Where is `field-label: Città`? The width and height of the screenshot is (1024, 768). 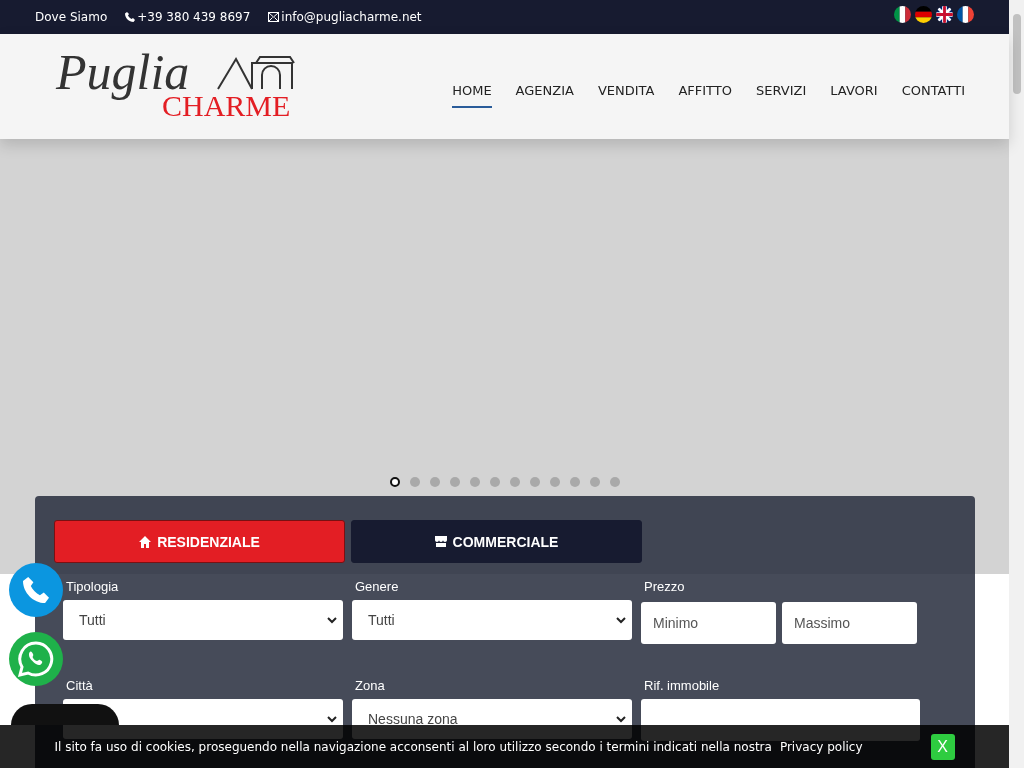
field-label: Città is located at coordinates (79, 685).